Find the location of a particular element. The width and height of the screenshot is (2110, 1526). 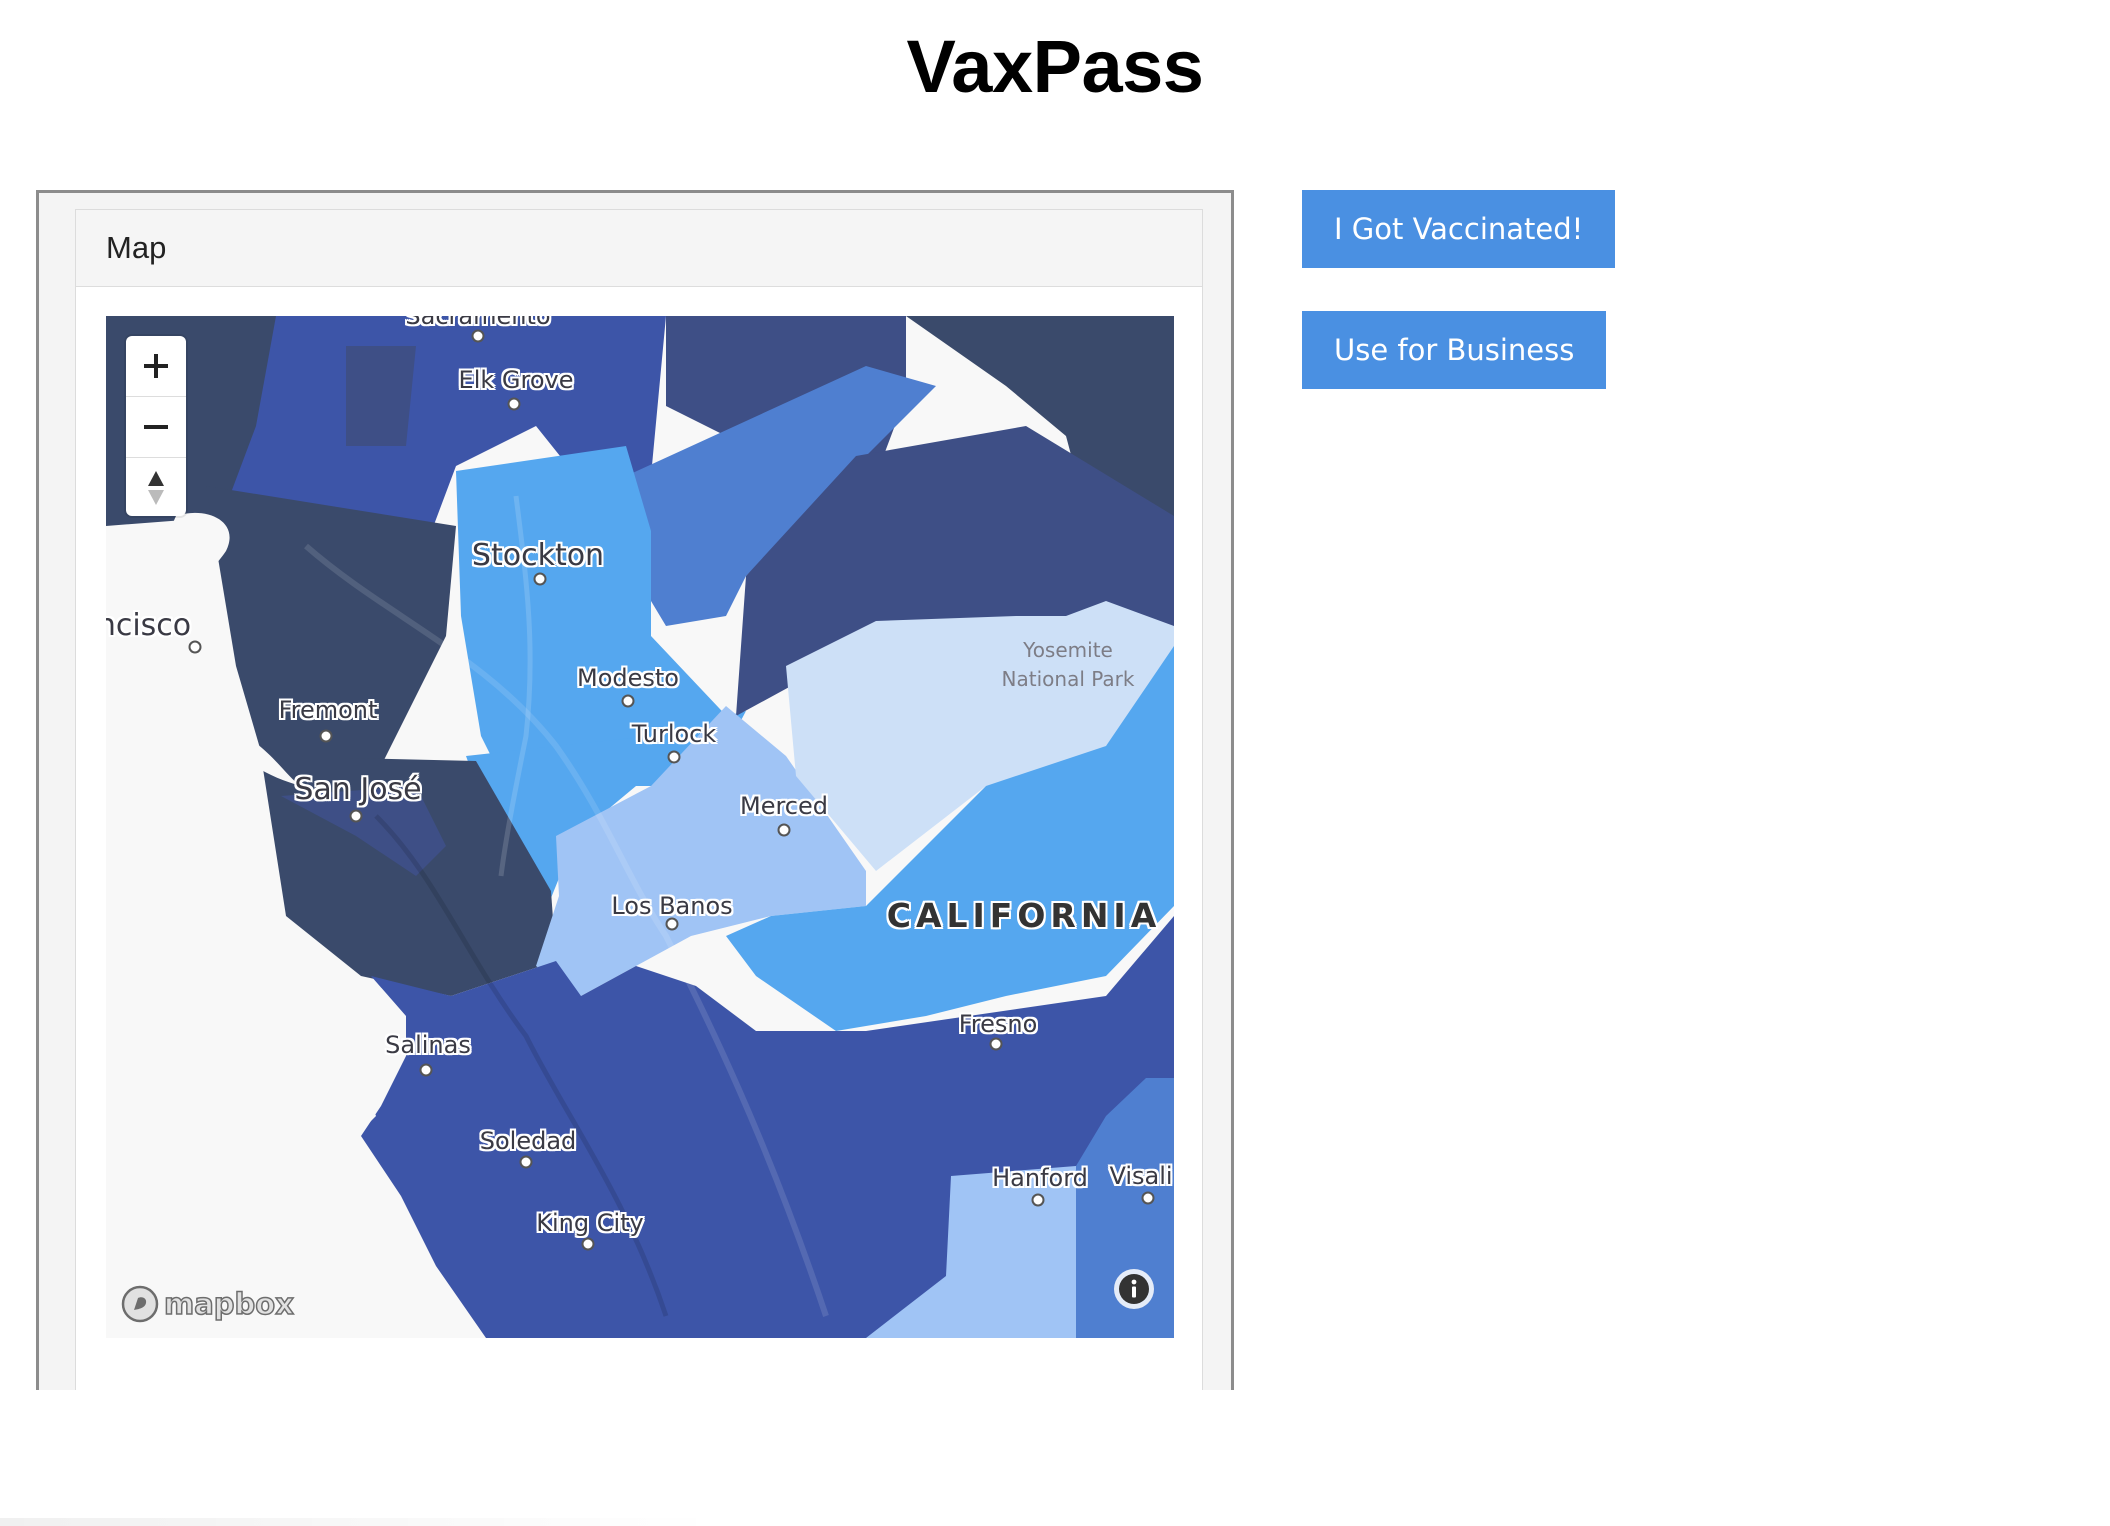

label-modesto: Modesto is located at coordinates (628, 678).